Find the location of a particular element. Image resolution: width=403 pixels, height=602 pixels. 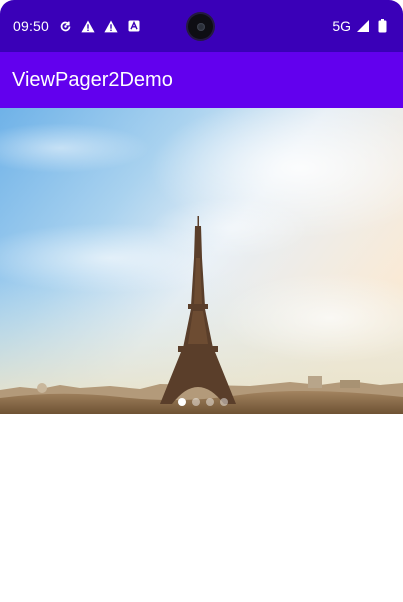

signal-icon is located at coordinates (363, 26).